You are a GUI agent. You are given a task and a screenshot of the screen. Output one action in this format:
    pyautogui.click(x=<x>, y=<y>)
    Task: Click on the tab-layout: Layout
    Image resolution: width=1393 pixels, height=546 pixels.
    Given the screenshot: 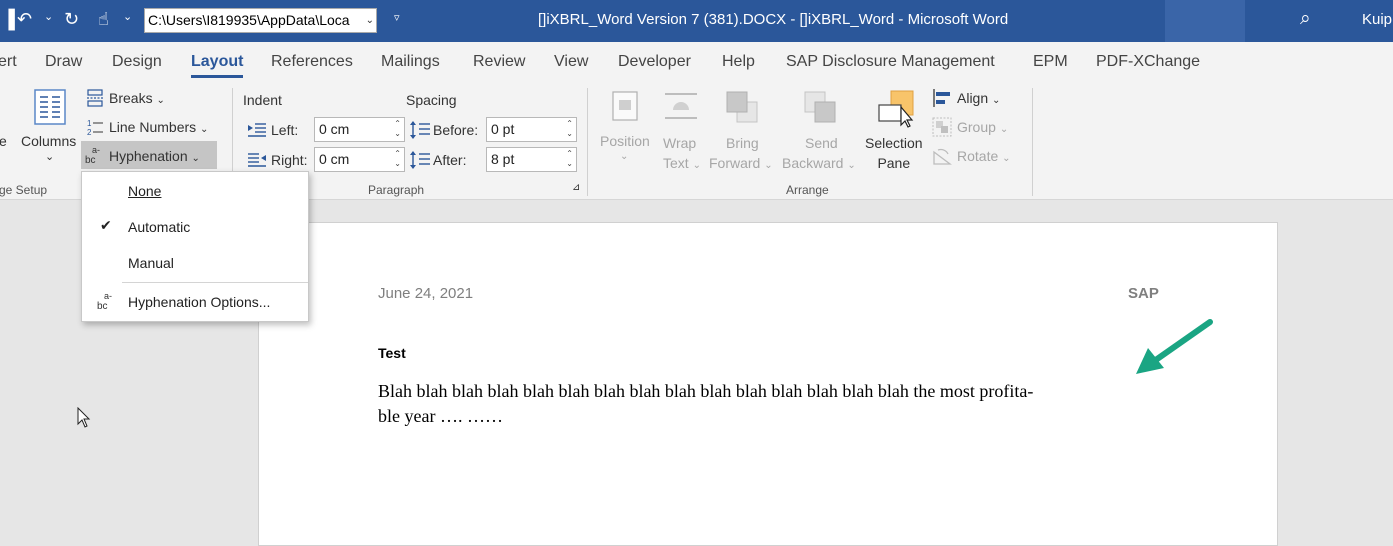 What is the action you would take?
    pyautogui.click(x=217, y=65)
    